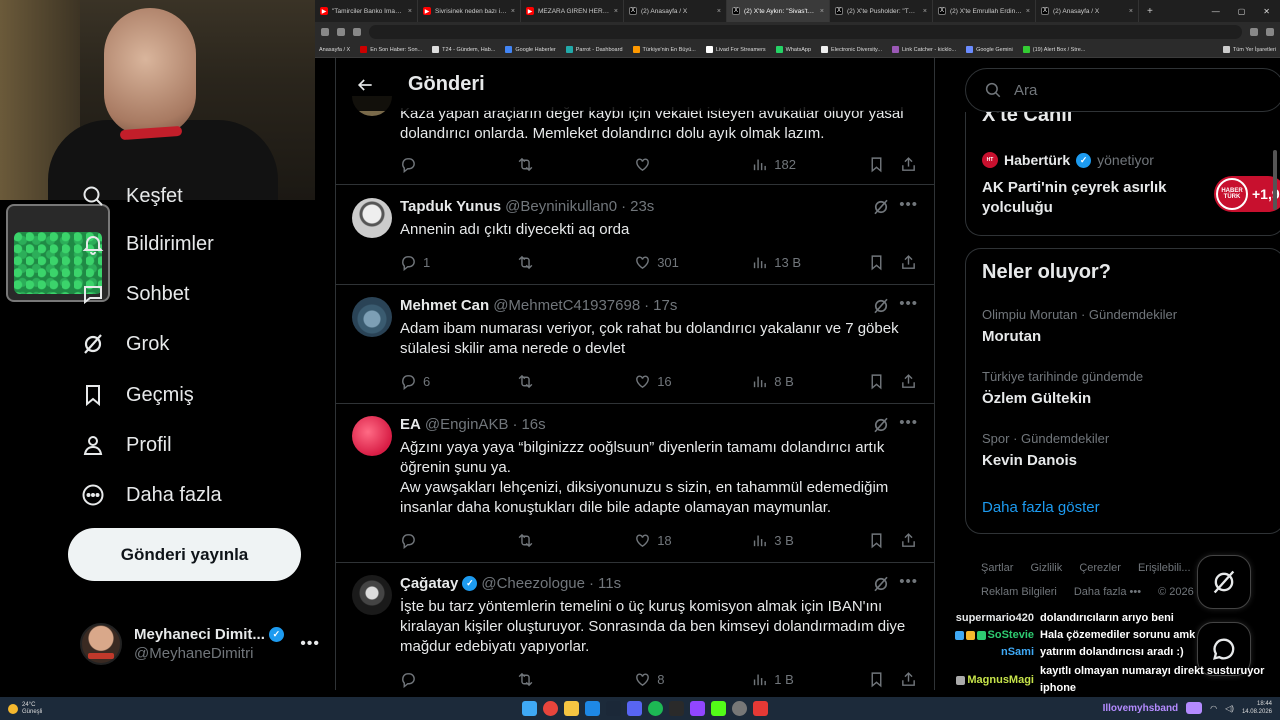  I want to click on discord-icon, so click(634, 708).